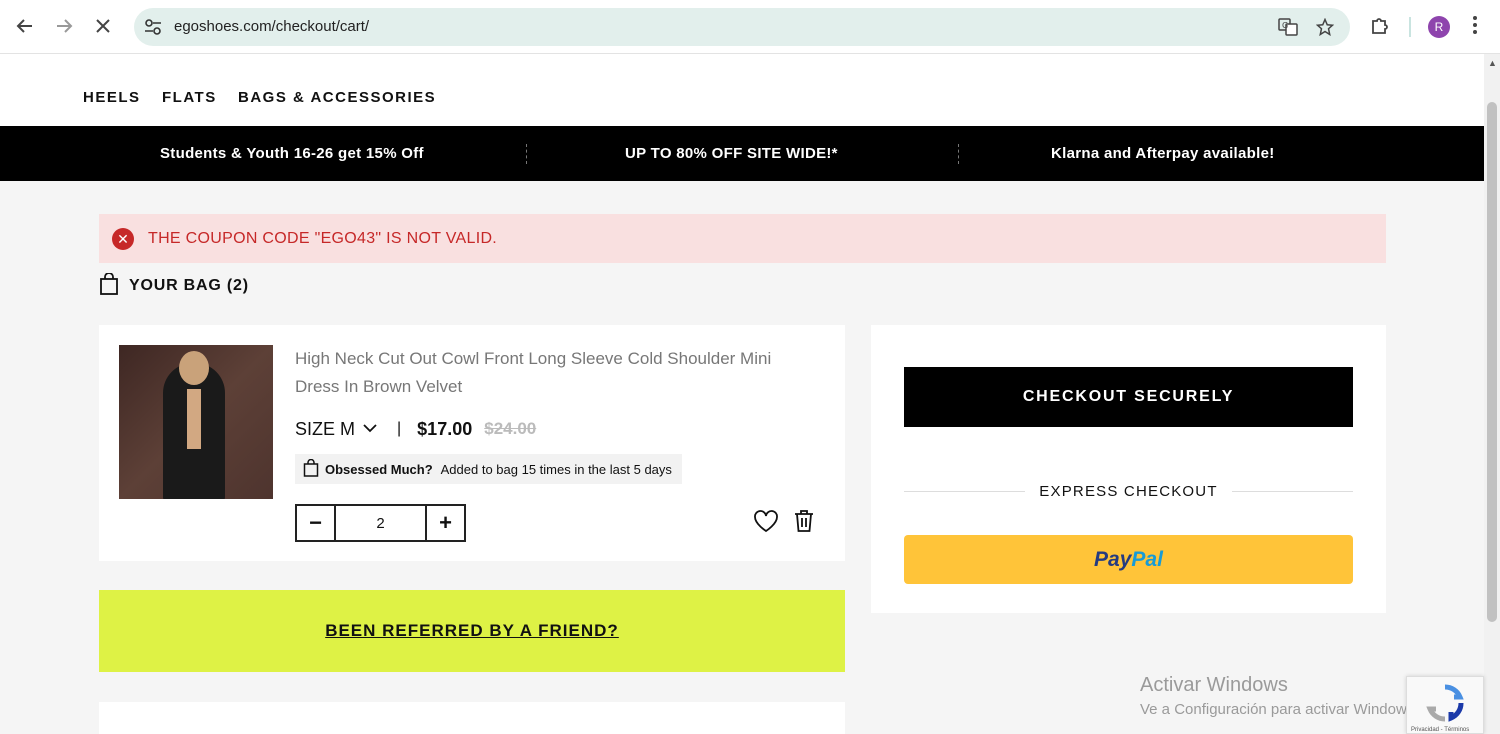 Image resolution: width=1500 pixels, height=734 pixels. What do you see at coordinates (1492, 362) in the screenshot?
I see `scrollbar-thumb` at bounding box center [1492, 362].